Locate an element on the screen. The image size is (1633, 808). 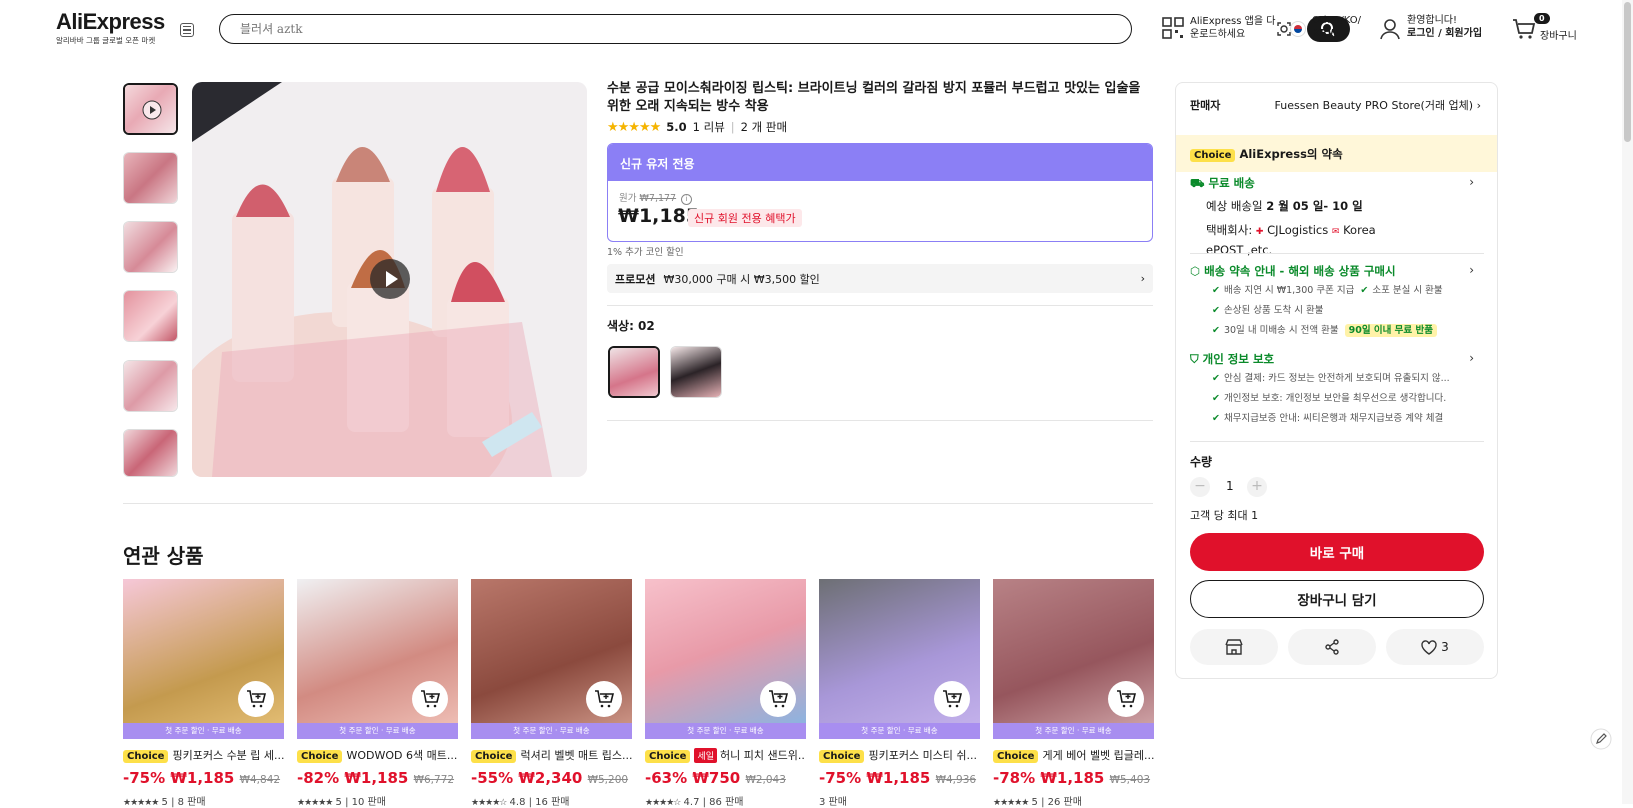
language-currency-selector: Other/KO/ KRW ⌄ is located at coordinates (1336, 27).